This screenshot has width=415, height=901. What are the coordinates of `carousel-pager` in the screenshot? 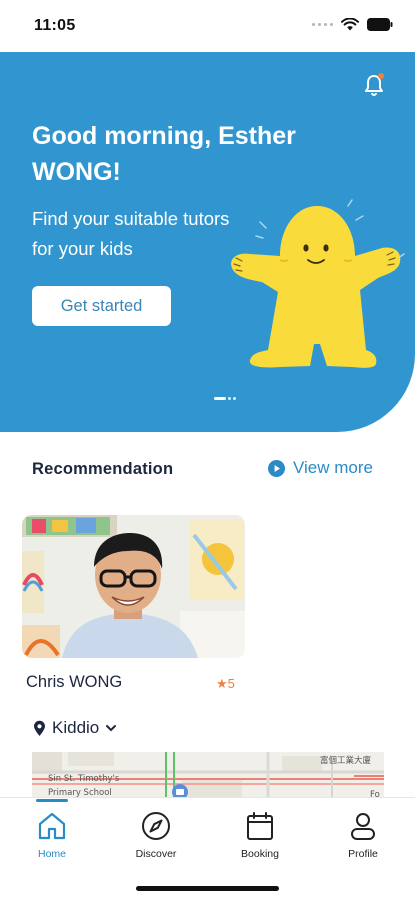 It's located at (225, 398).